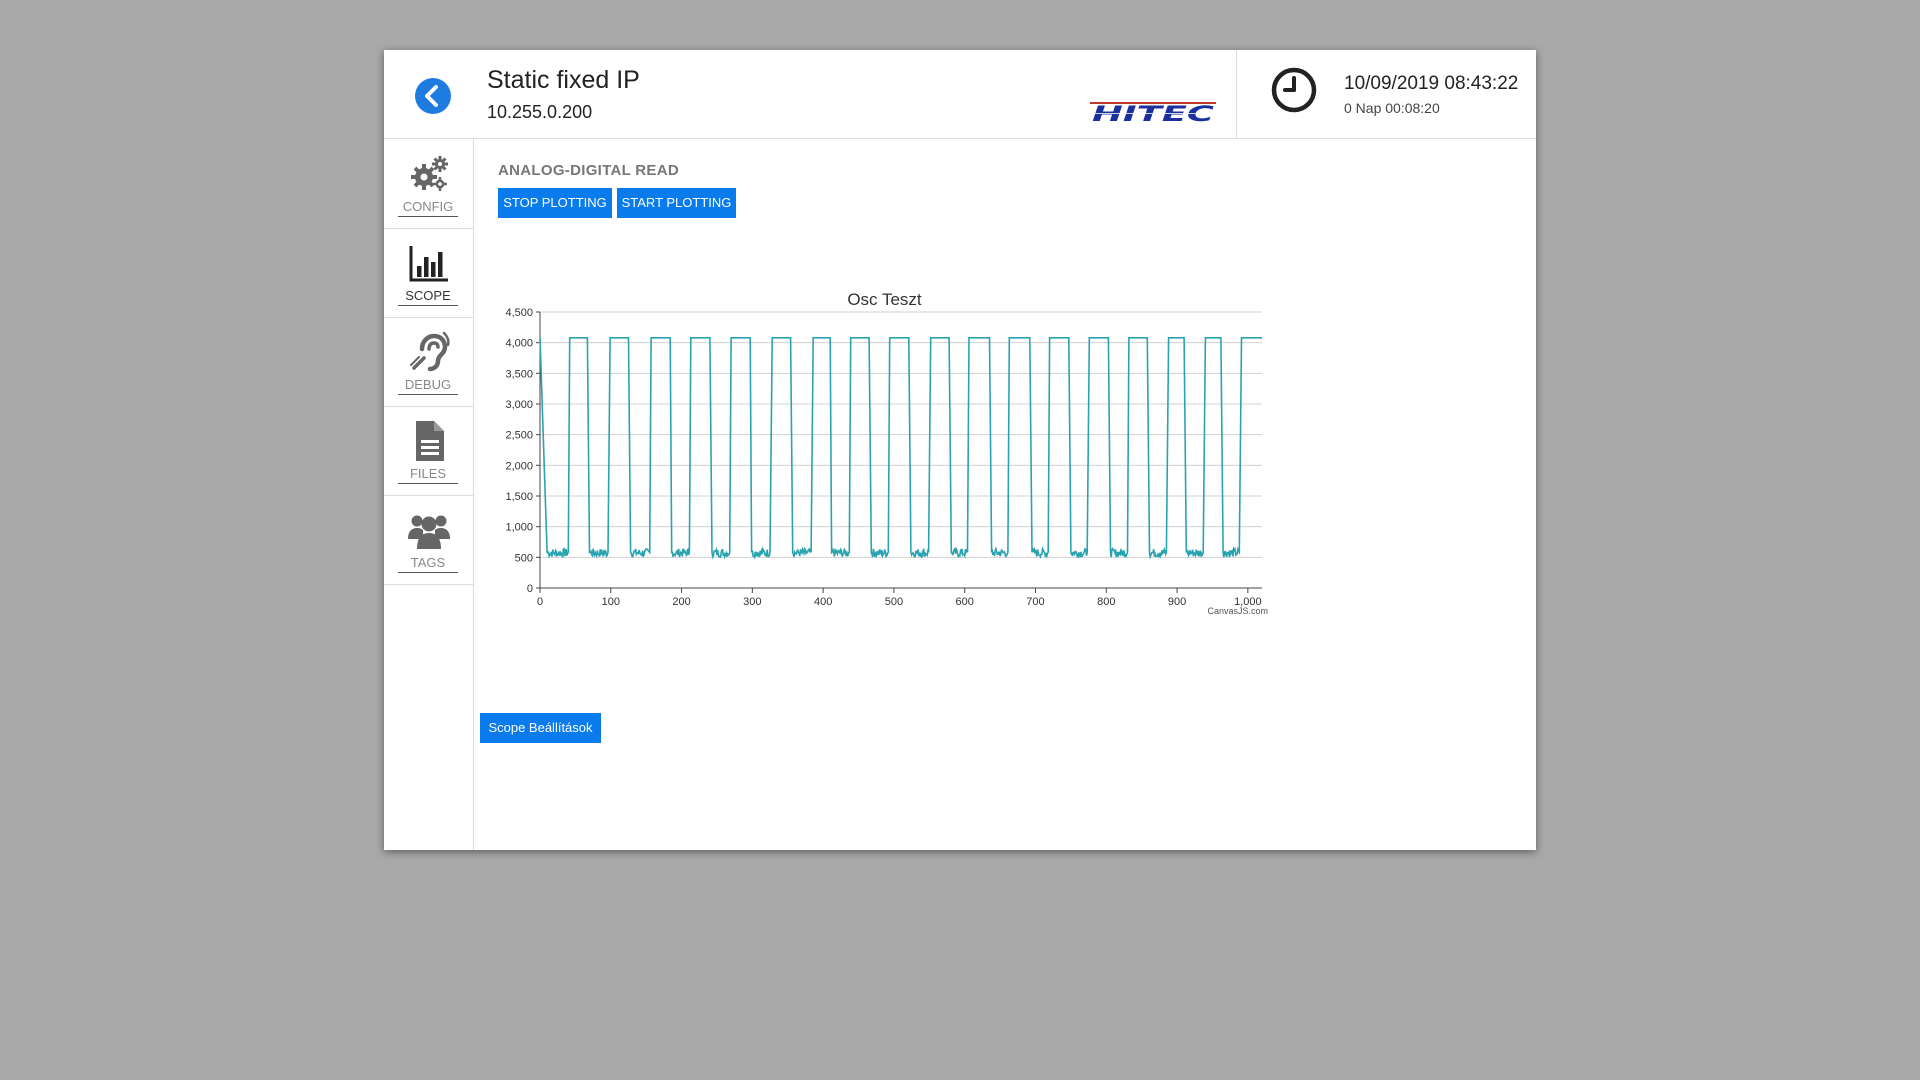 This screenshot has width=1920, height=1080. I want to click on uptime: 0 Nap 00:08:20, so click(1392, 108).